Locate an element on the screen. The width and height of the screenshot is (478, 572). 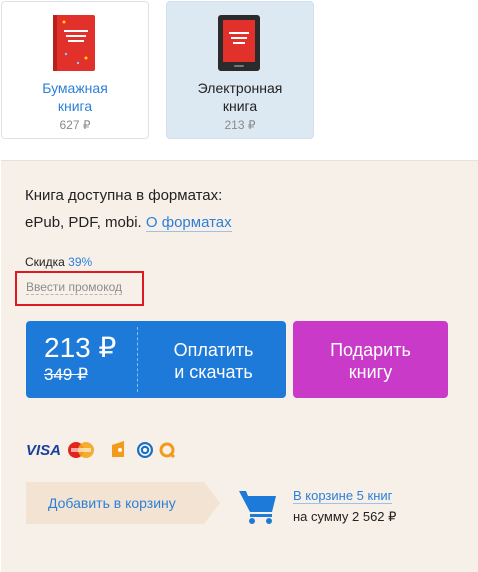
old-price: 349 ₽ is located at coordinates (66, 374).